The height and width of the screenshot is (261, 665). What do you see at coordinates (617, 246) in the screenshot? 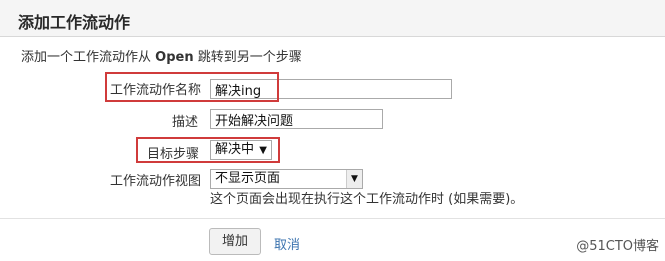
I see `watermark: @51CTO博客` at bounding box center [617, 246].